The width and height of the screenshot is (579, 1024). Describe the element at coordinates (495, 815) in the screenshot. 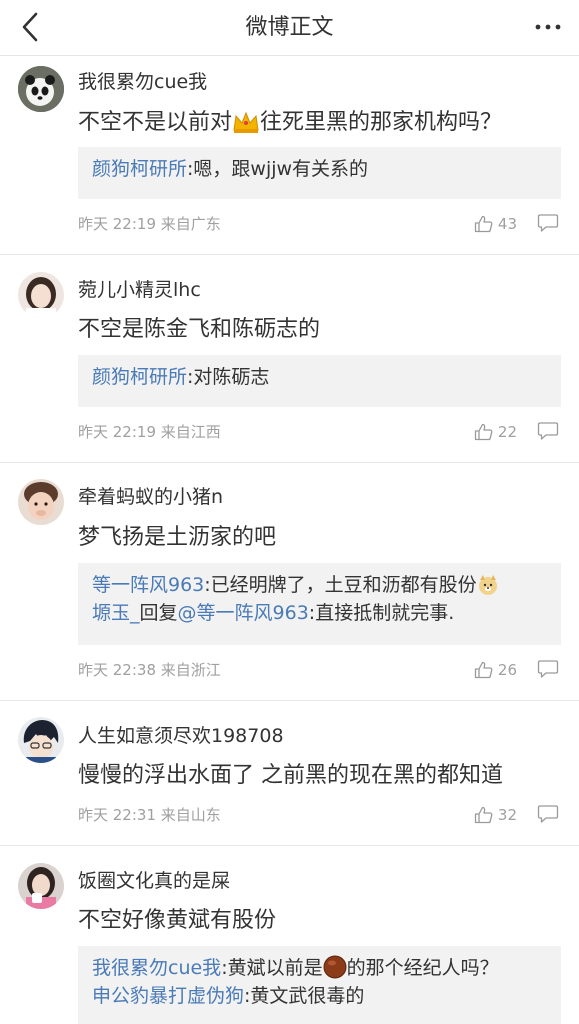

I see `like-button: 32` at that location.